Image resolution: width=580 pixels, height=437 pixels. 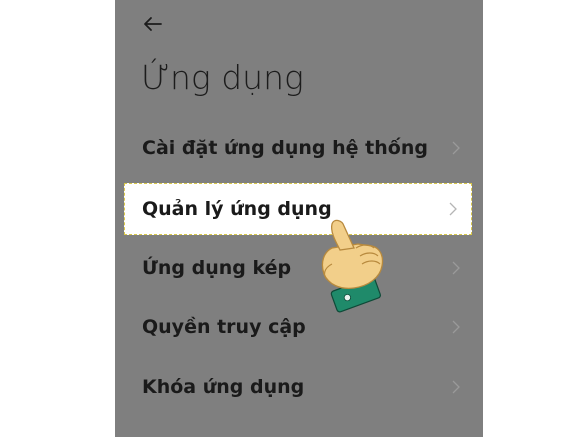 I want to click on menu-item-system-app-settings: Cài đặt ứng dụng hệ thống, so click(x=299, y=148).